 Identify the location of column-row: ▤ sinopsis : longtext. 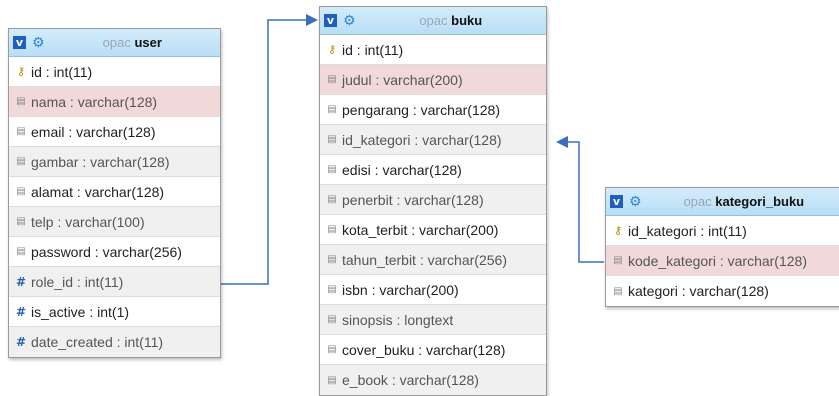
(433, 320).